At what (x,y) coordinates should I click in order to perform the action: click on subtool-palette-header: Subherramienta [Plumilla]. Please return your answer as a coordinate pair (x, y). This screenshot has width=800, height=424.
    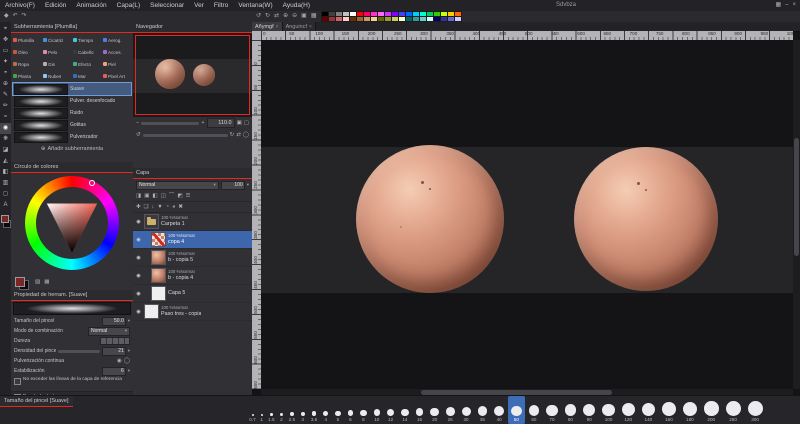
    Looking at the image, I should click on (72, 27).